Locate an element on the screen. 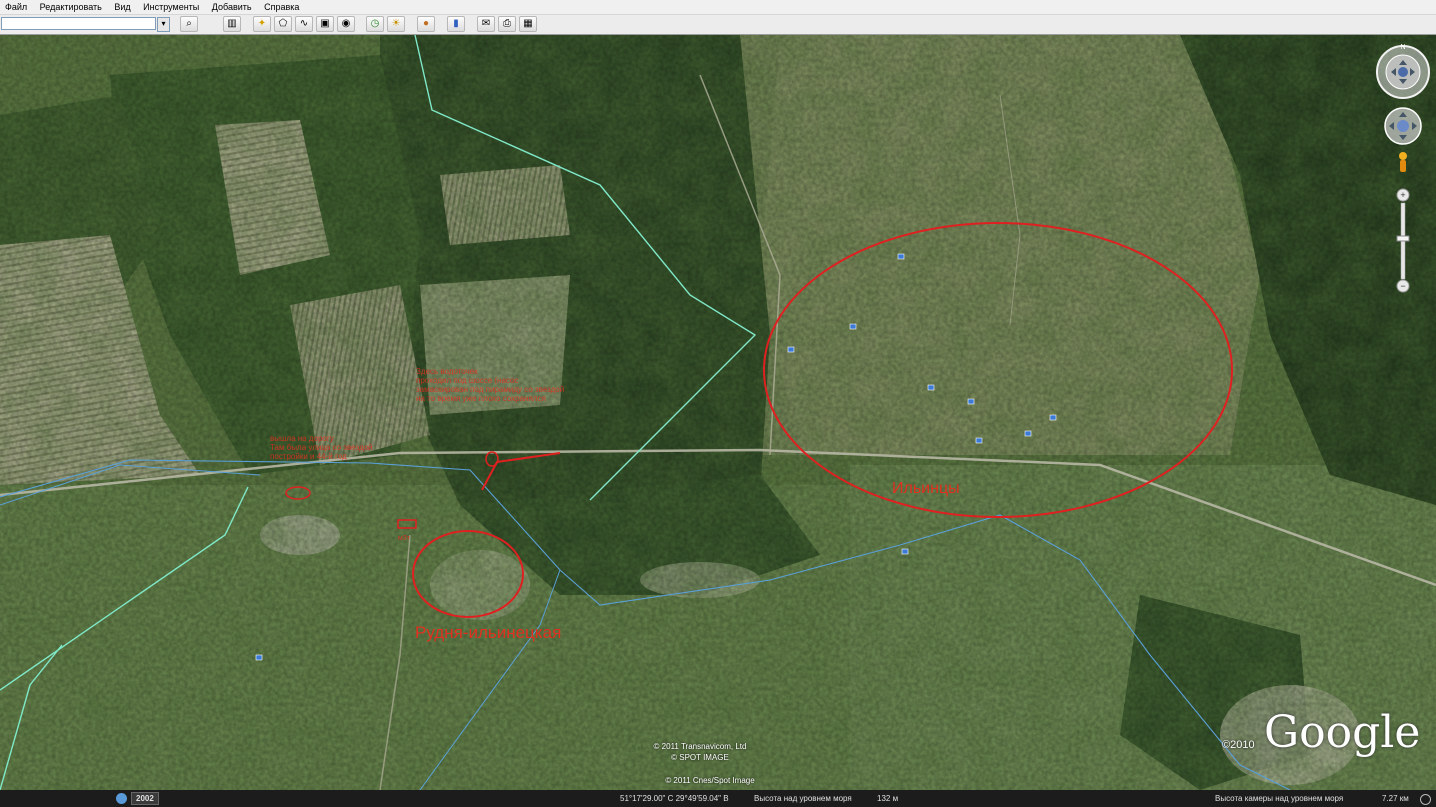 This screenshot has height=807, width=1436. planets-button: ● is located at coordinates (426, 24).